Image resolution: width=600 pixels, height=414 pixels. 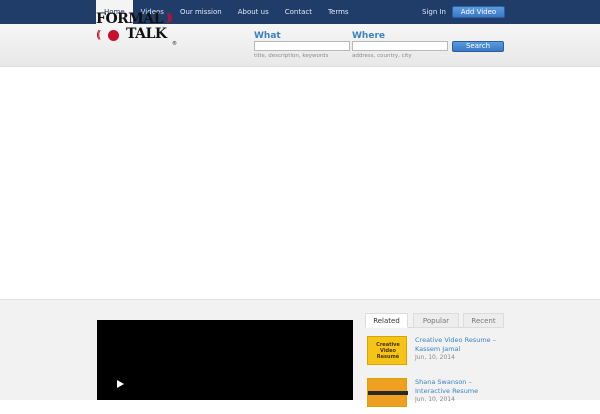 What do you see at coordinates (460, 387) in the screenshot?
I see `video-title-link: Shana Swanson – Interactive Resume` at bounding box center [460, 387].